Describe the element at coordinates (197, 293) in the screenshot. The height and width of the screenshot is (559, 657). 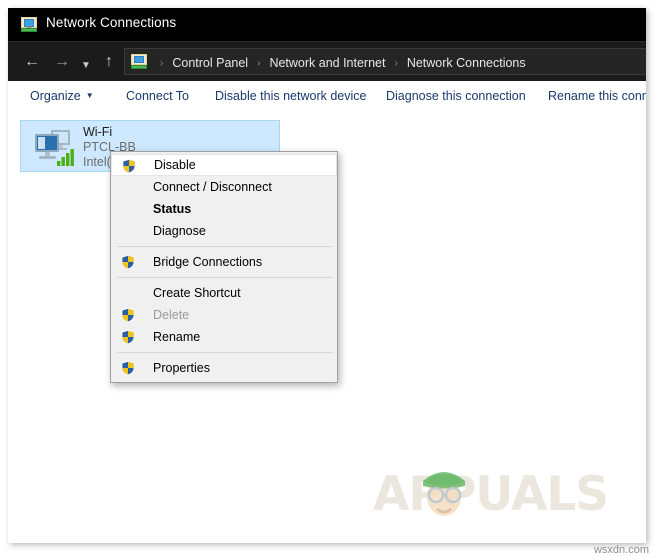
I see `menu-item-label: Create Shortcut` at that location.